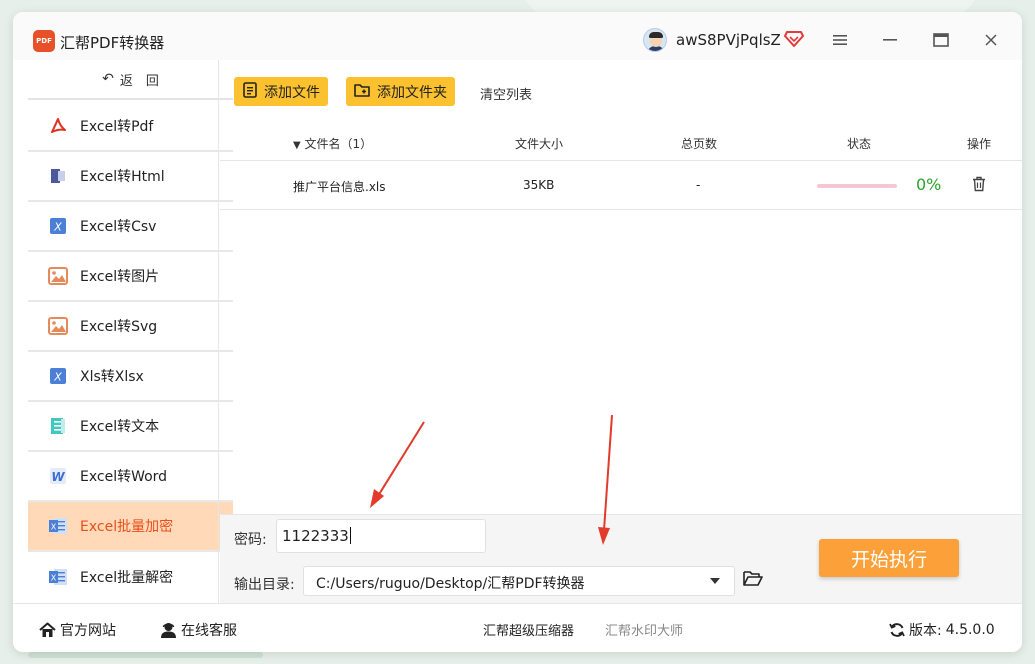 This screenshot has width=1035, height=664. Describe the element at coordinates (112, 377) in the screenshot. I see `sidebar-item-label: Xls转Xlsx` at that location.